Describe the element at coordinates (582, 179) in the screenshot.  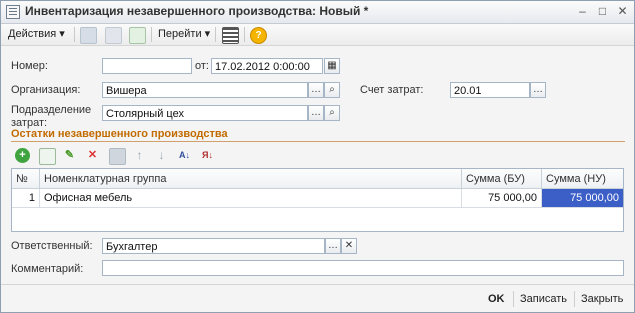
I see `column-header-sum-nu: Сумма (НУ)` at that location.